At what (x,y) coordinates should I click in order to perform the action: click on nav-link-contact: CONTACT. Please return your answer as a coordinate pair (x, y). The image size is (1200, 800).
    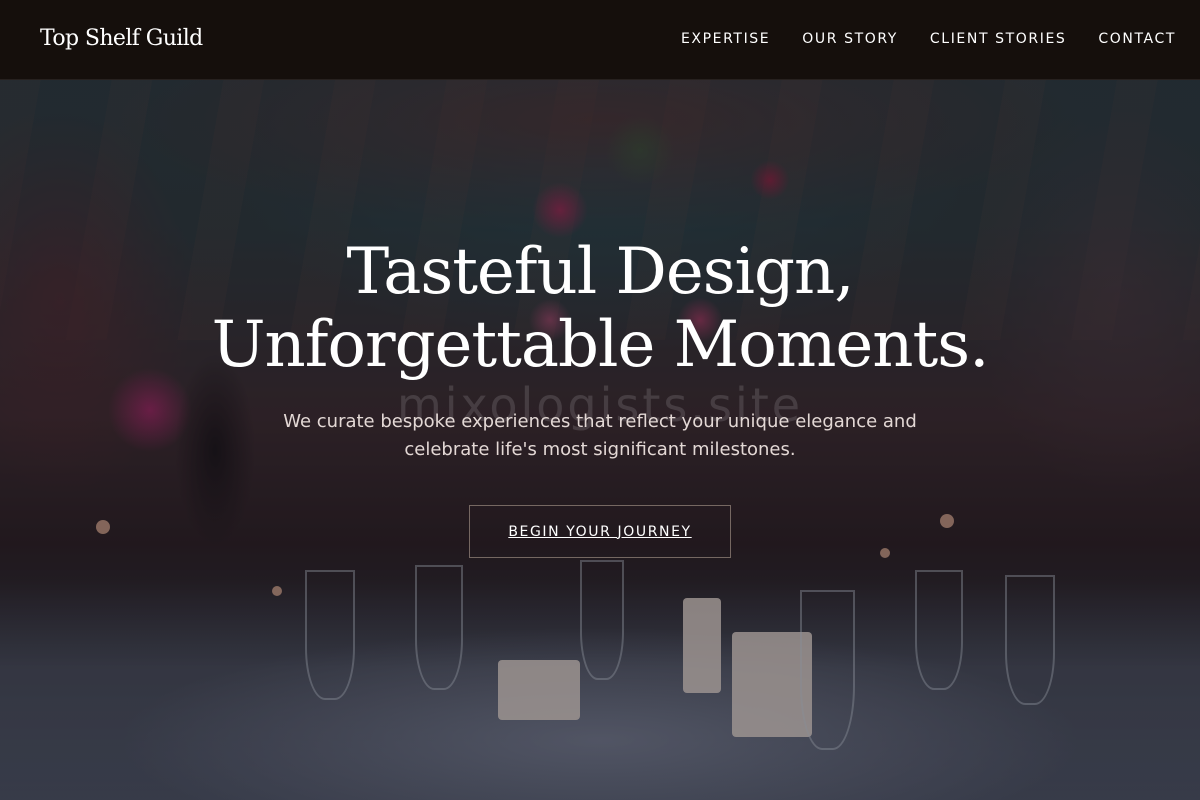
    Looking at the image, I should click on (1137, 39).